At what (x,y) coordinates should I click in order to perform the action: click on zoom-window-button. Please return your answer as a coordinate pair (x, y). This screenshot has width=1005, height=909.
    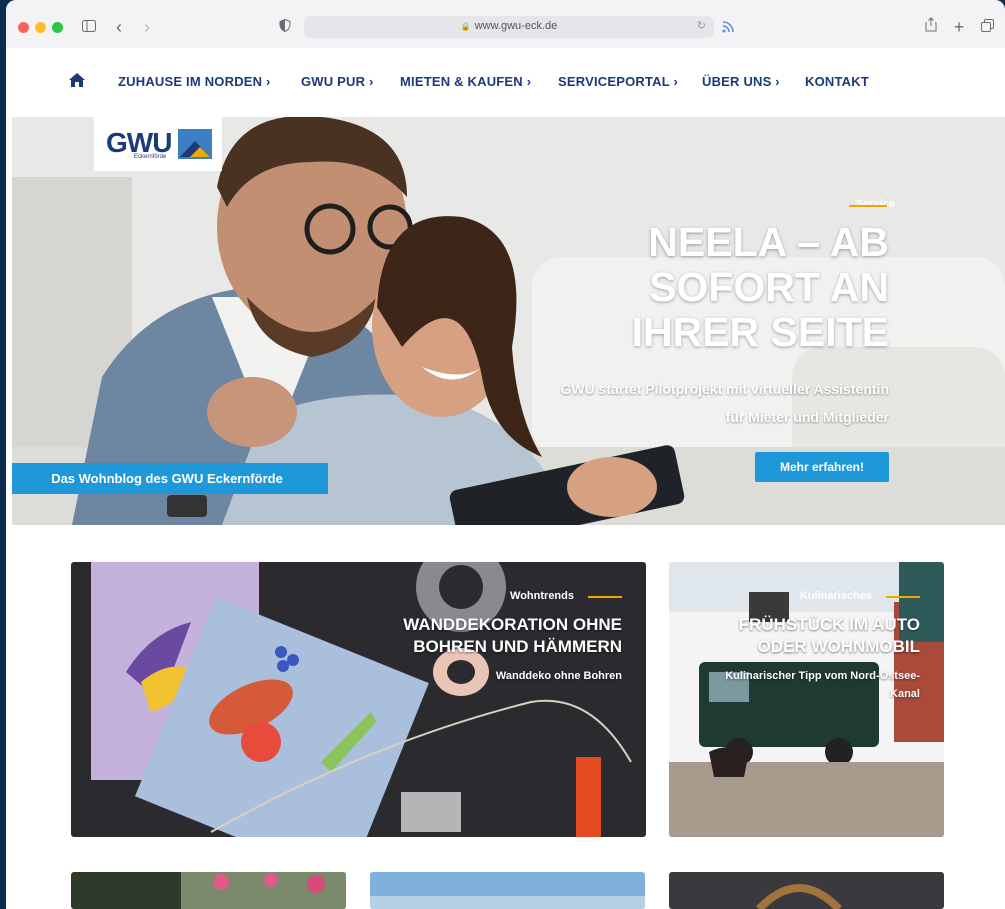
    Looking at the image, I should click on (57, 27).